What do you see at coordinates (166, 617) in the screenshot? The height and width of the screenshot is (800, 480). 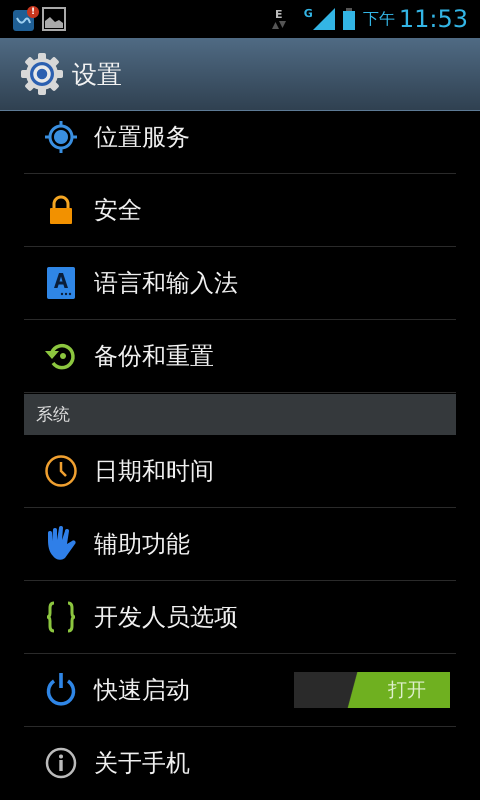 I see `setting-label: 开发人员选项` at bounding box center [166, 617].